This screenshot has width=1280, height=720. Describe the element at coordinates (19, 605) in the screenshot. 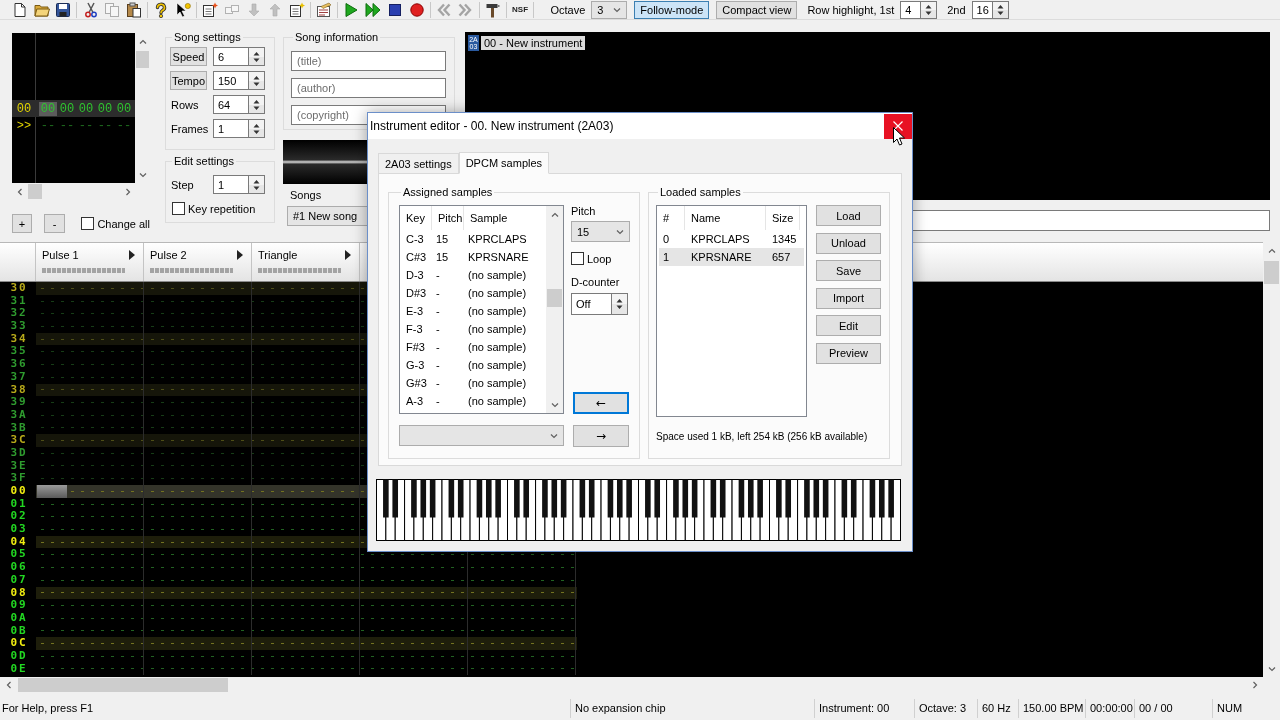

I see `row-number: 09` at that location.